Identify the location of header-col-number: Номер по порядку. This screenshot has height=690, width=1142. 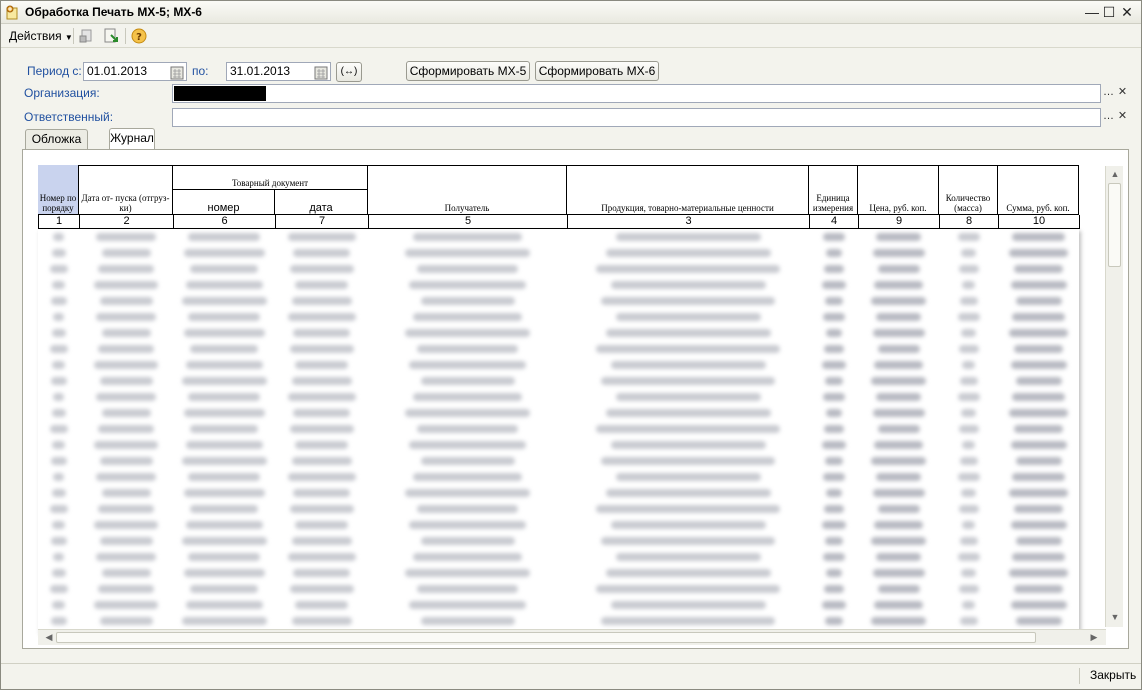
(58, 190).